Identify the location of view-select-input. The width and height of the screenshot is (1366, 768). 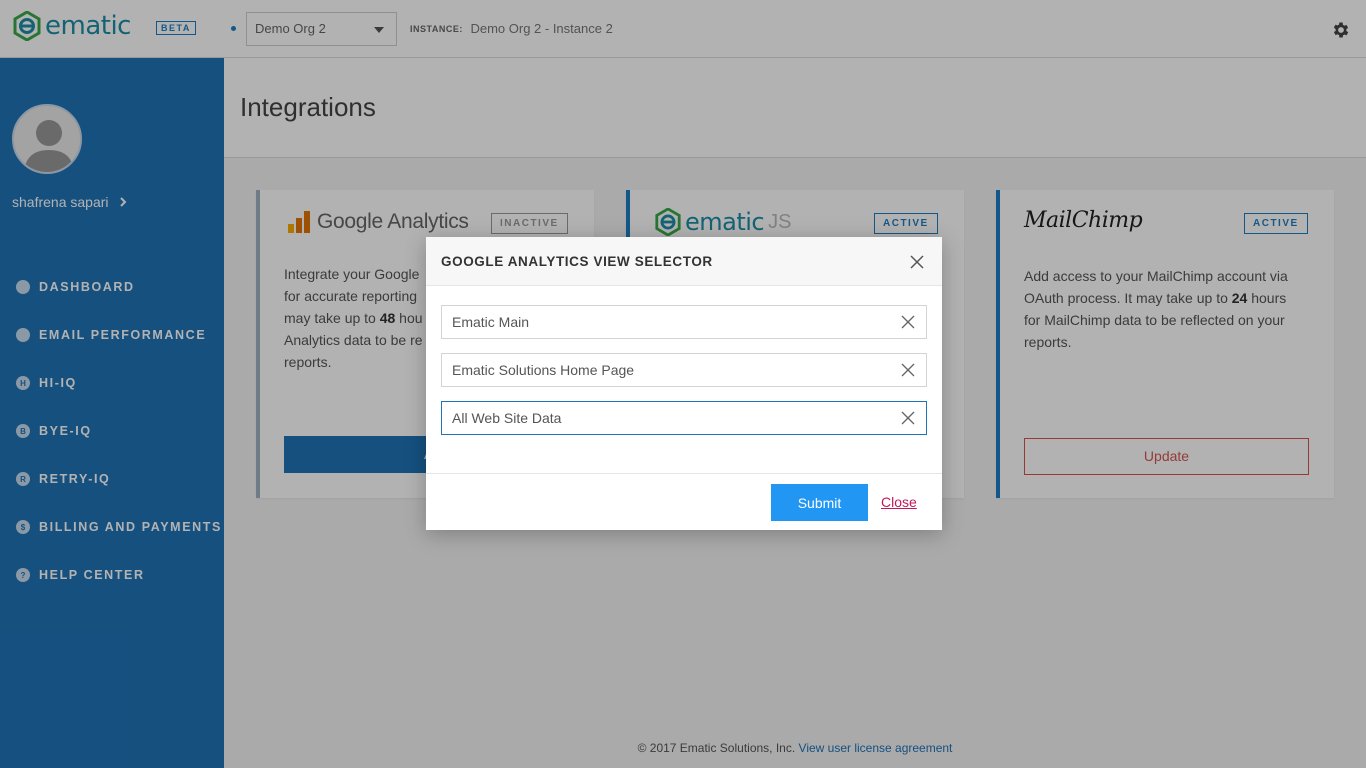
(662, 418).